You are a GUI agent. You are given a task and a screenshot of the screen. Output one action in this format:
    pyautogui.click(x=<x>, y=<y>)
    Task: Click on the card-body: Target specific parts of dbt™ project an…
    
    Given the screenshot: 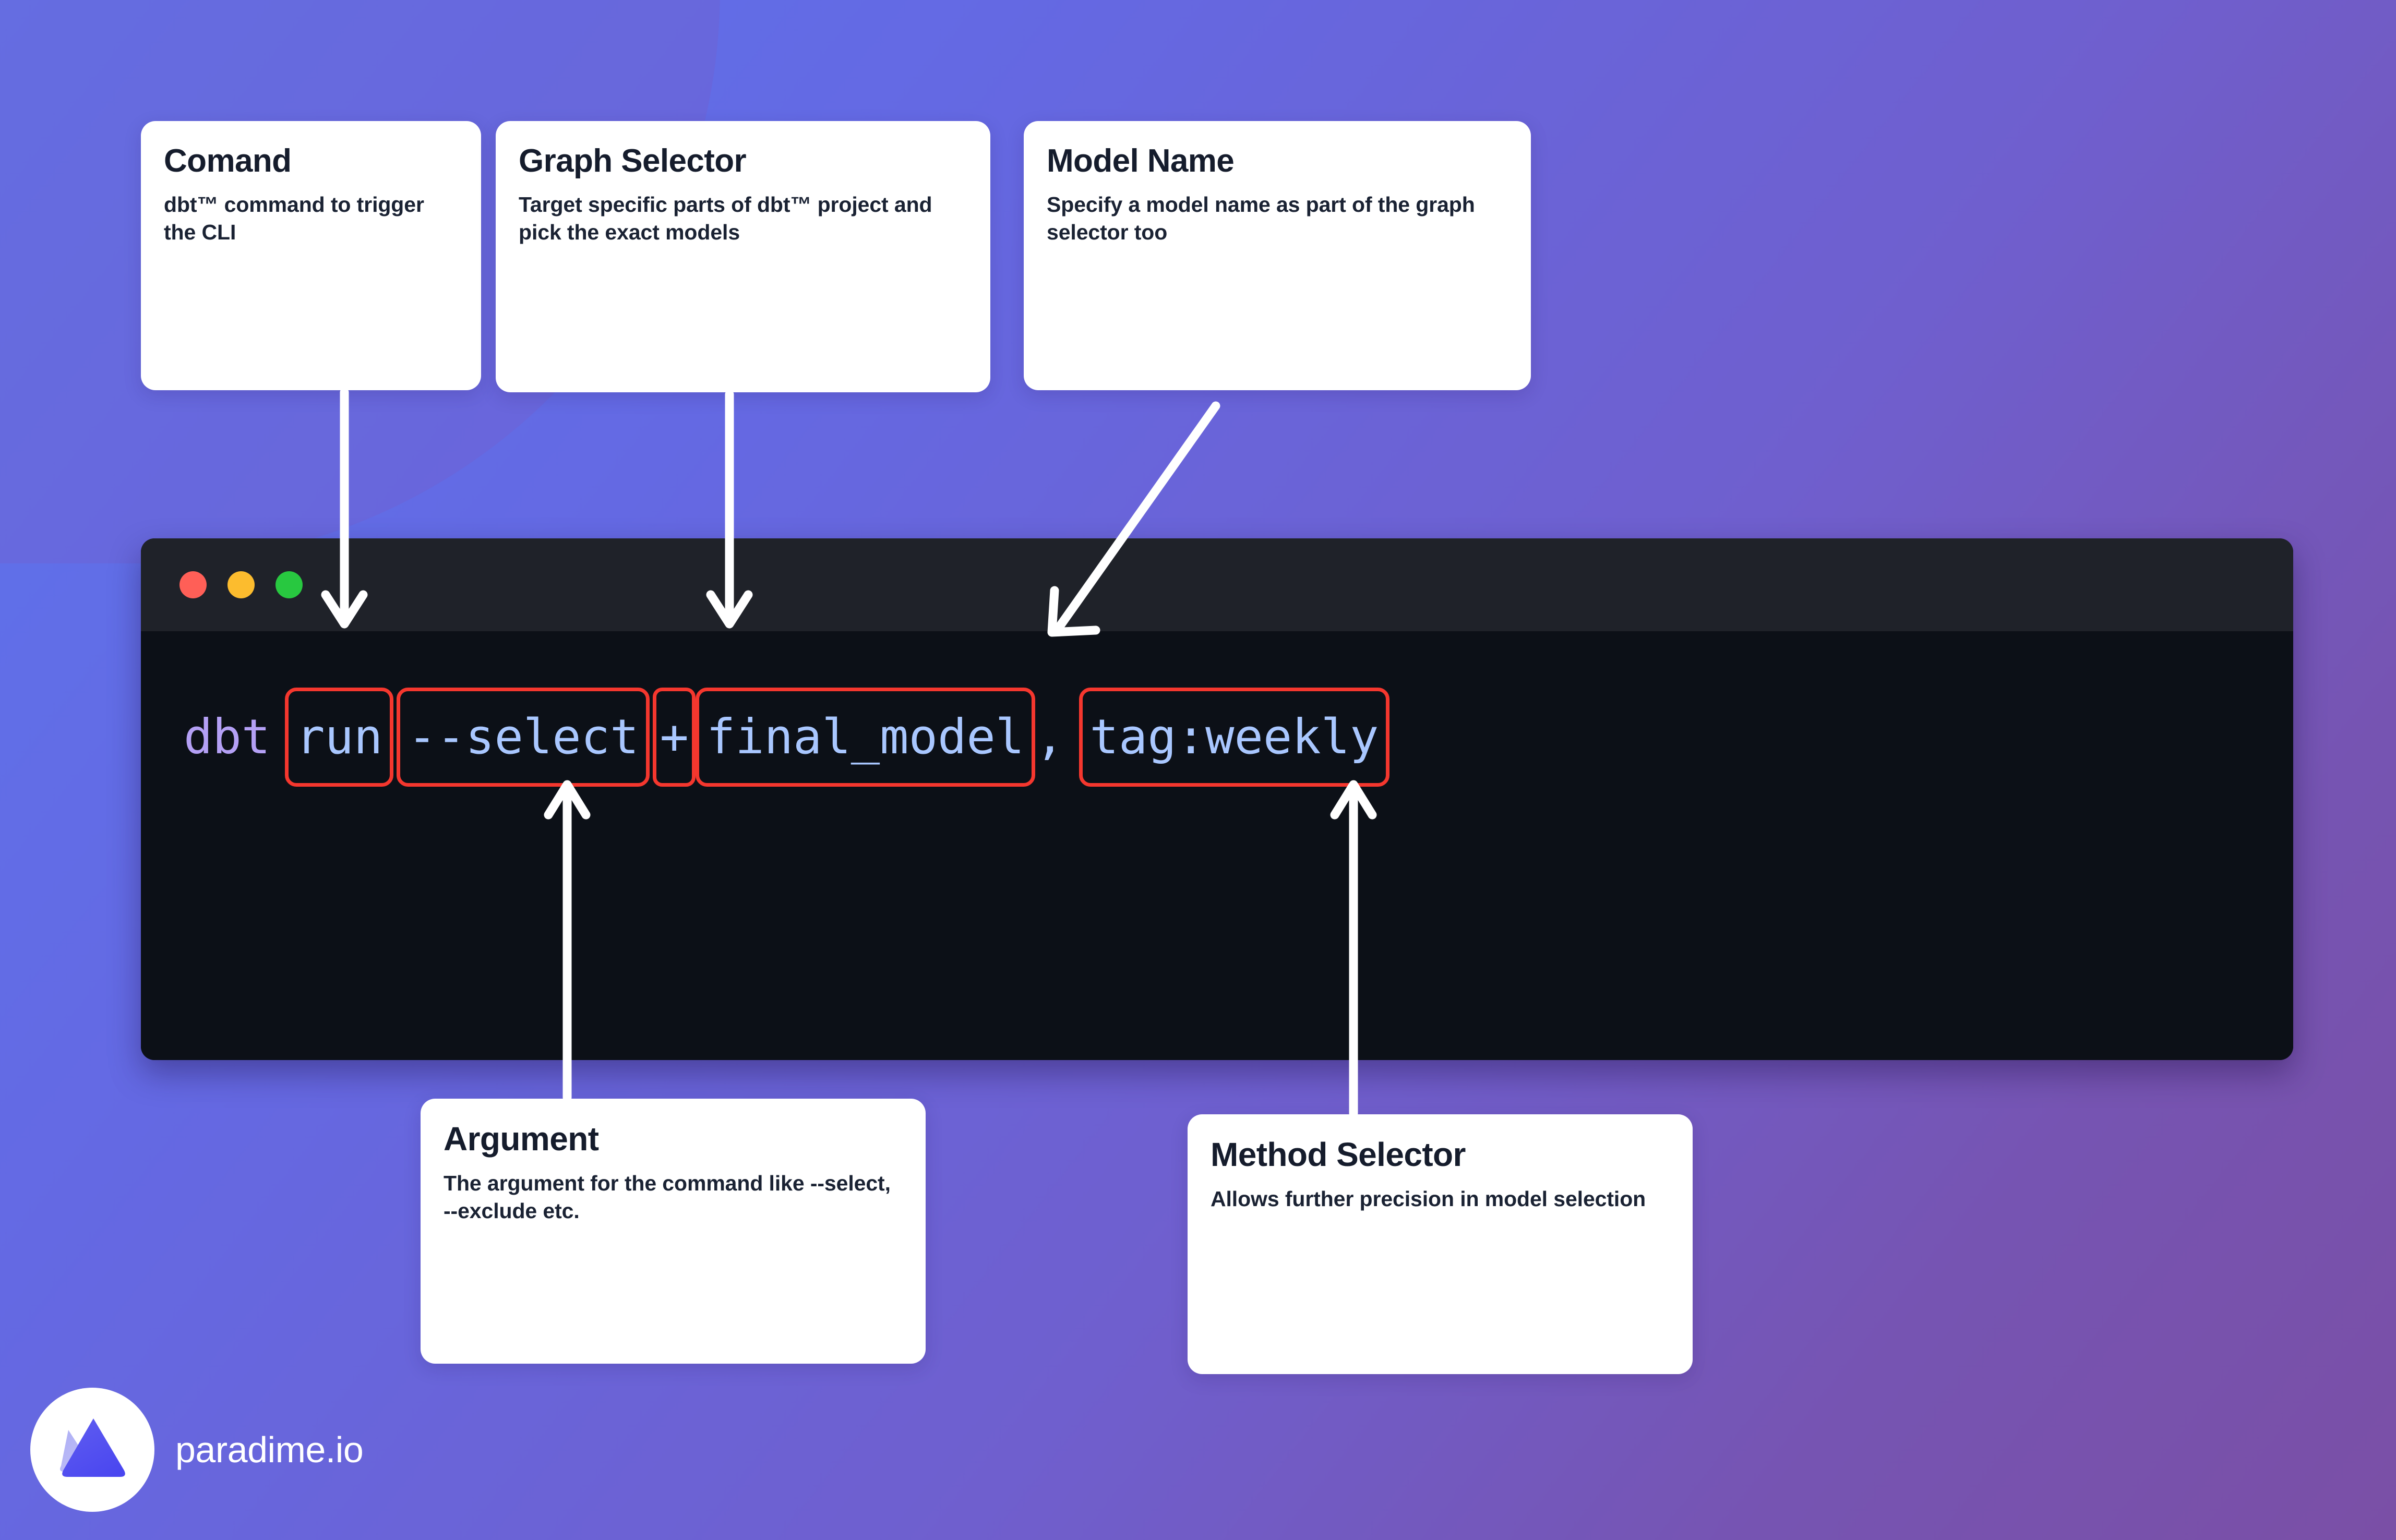 What is the action you would take?
    pyautogui.click(x=725, y=218)
    